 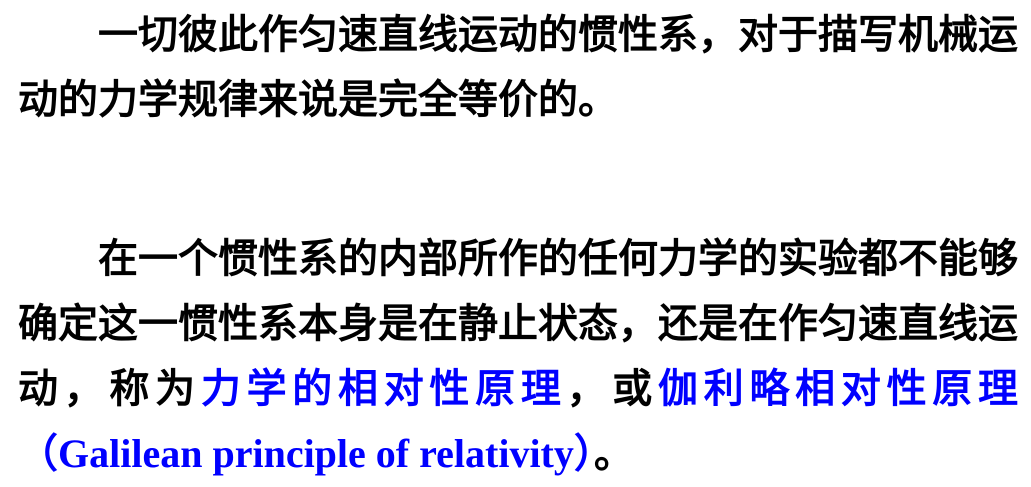 I want to click on separator-or: ，或, so click(x=612, y=388).